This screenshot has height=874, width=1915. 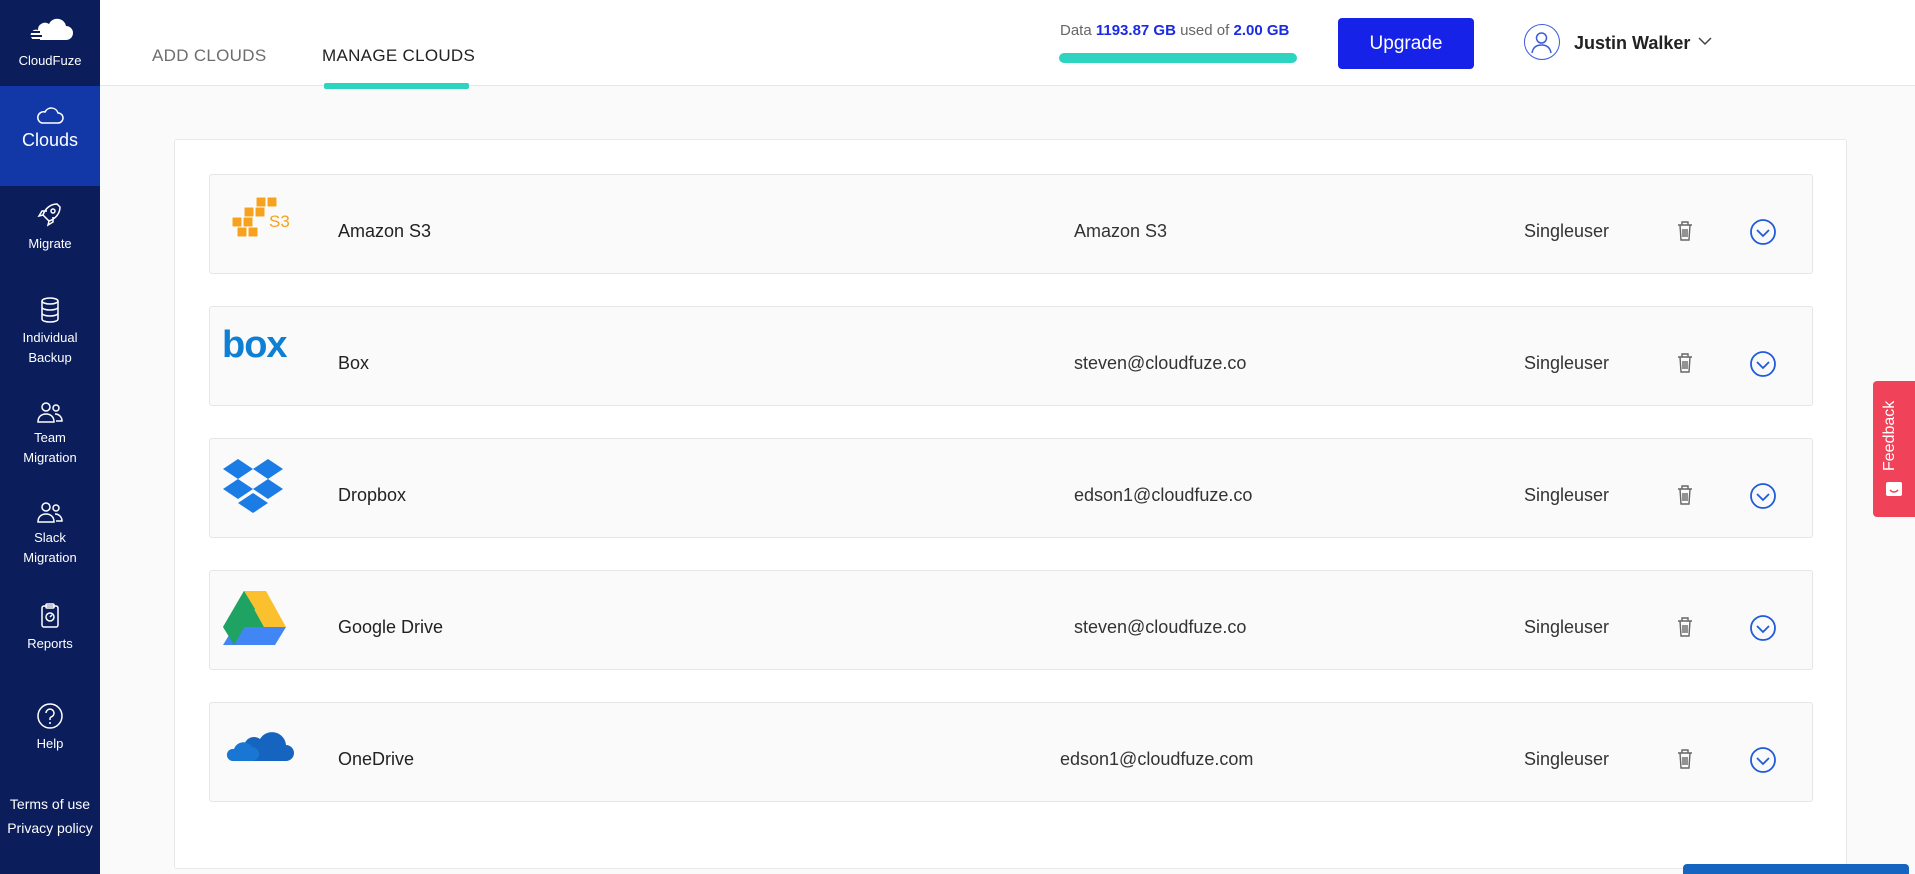 What do you see at coordinates (1705, 41) in the screenshot?
I see `chevron-down-icon` at bounding box center [1705, 41].